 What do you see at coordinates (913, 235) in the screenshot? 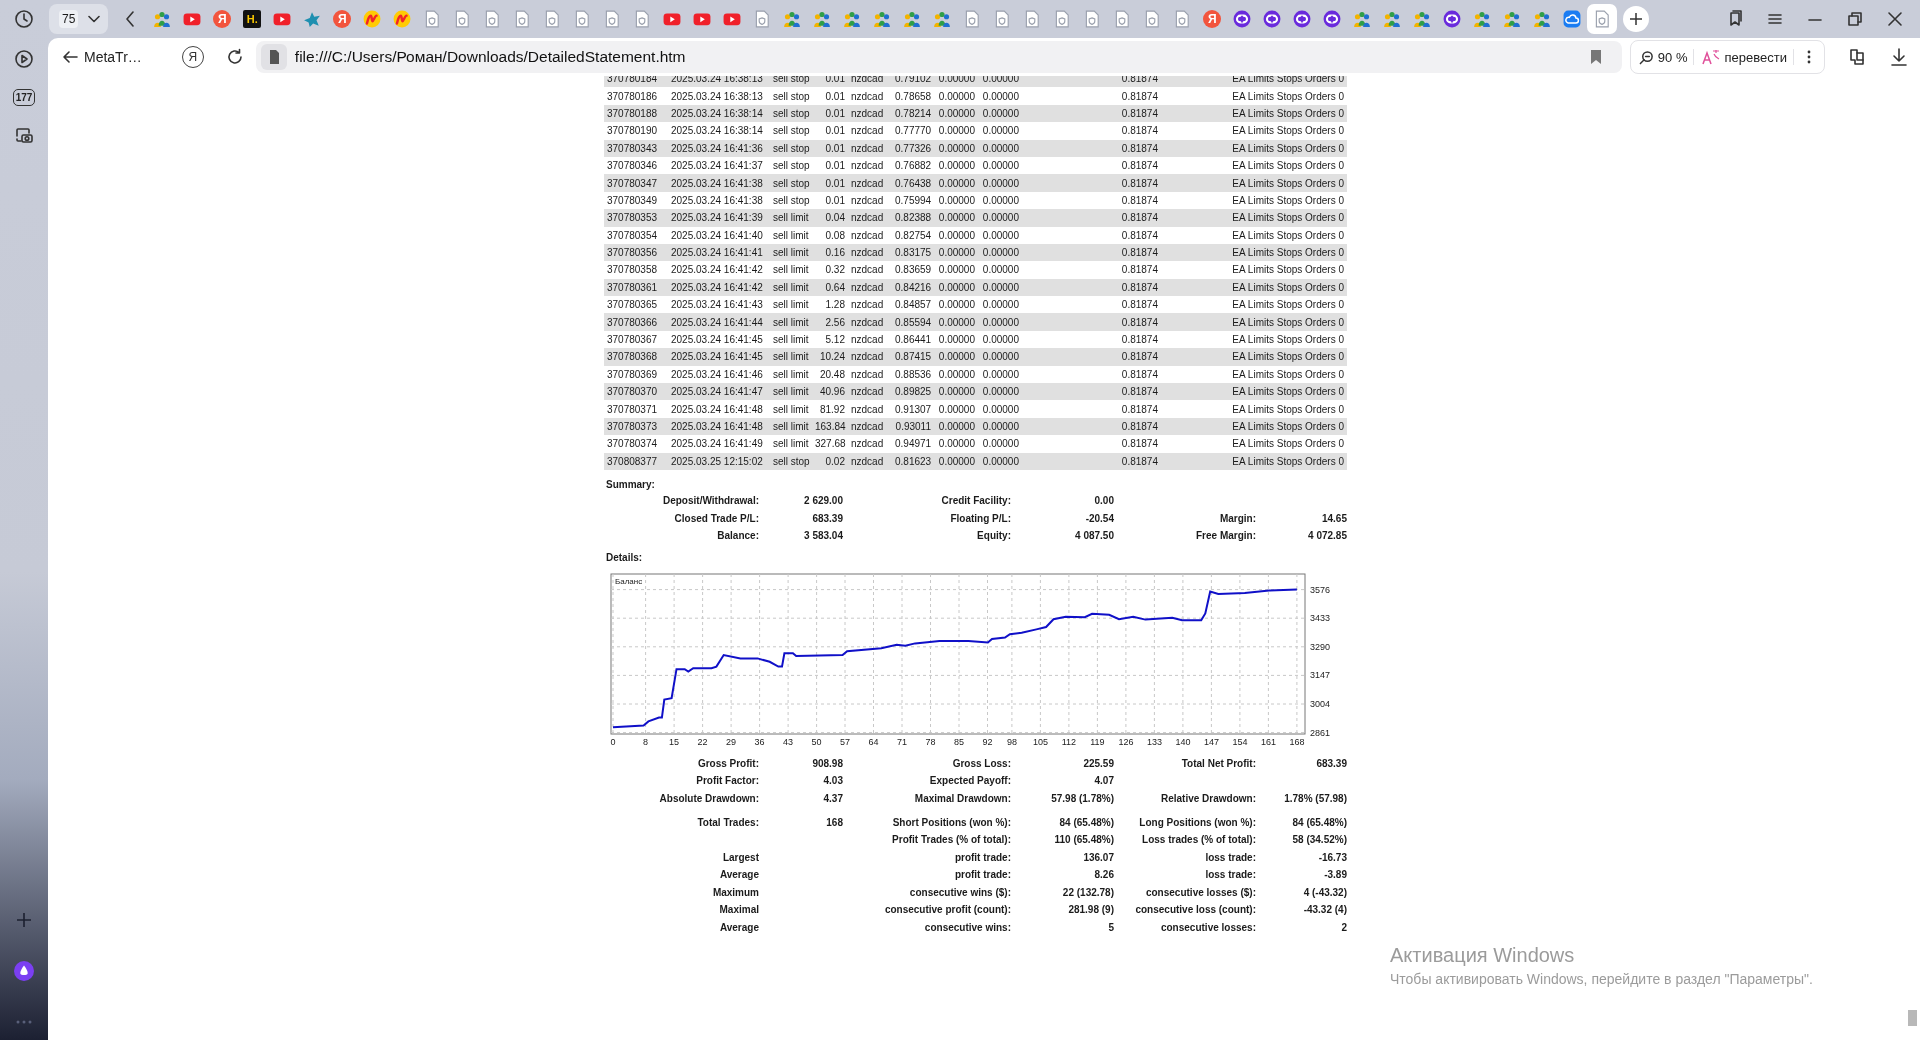
I see `table-cell: 0.82754` at bounding box center [913, 235].